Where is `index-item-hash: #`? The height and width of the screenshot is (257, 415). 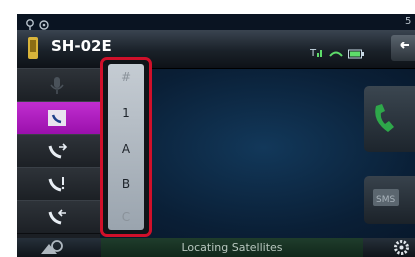 index-item-hash: # is located at coordinates (126, 77).